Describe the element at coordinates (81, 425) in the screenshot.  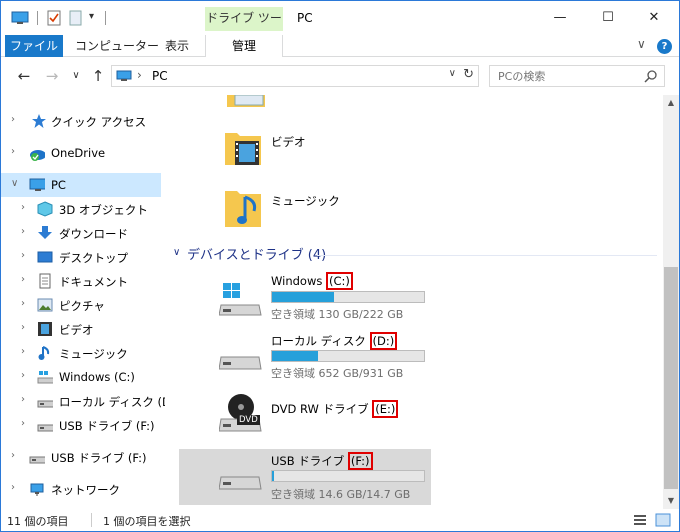
I see `nav-item-usb-f-child: › USB ドライブ (F:)` at that location.